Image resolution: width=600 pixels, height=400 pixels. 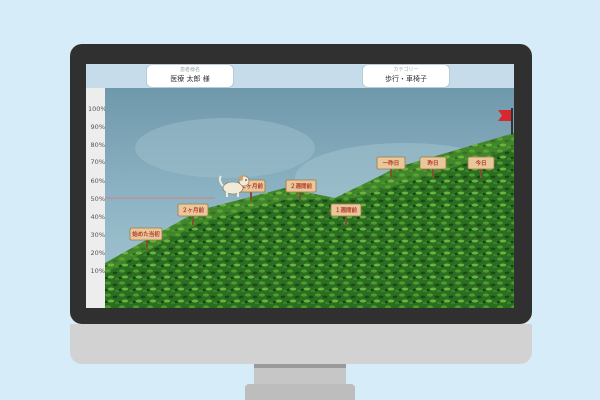 I want to click on tick-label: 100%, so click(x=97, y=109).